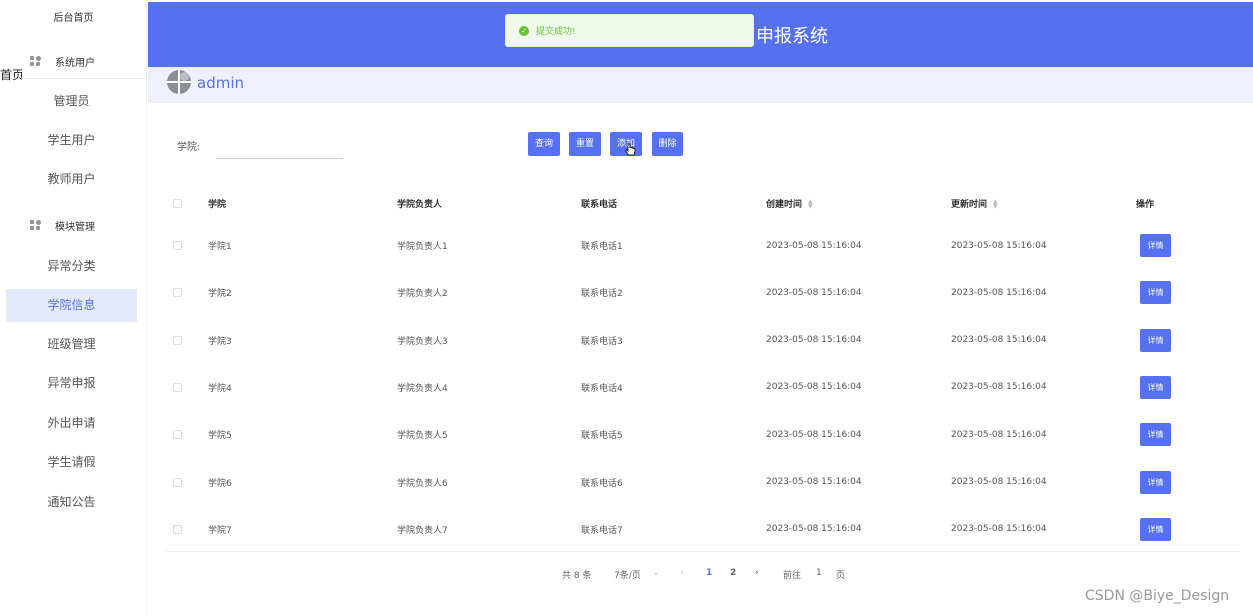 Image resolution: width=1253 pixels, height=616 pixels. What do you see at coordinates (792, 36) in the screenshot?
I see `system-title: 申报系统` at bounding box center [792, 36].